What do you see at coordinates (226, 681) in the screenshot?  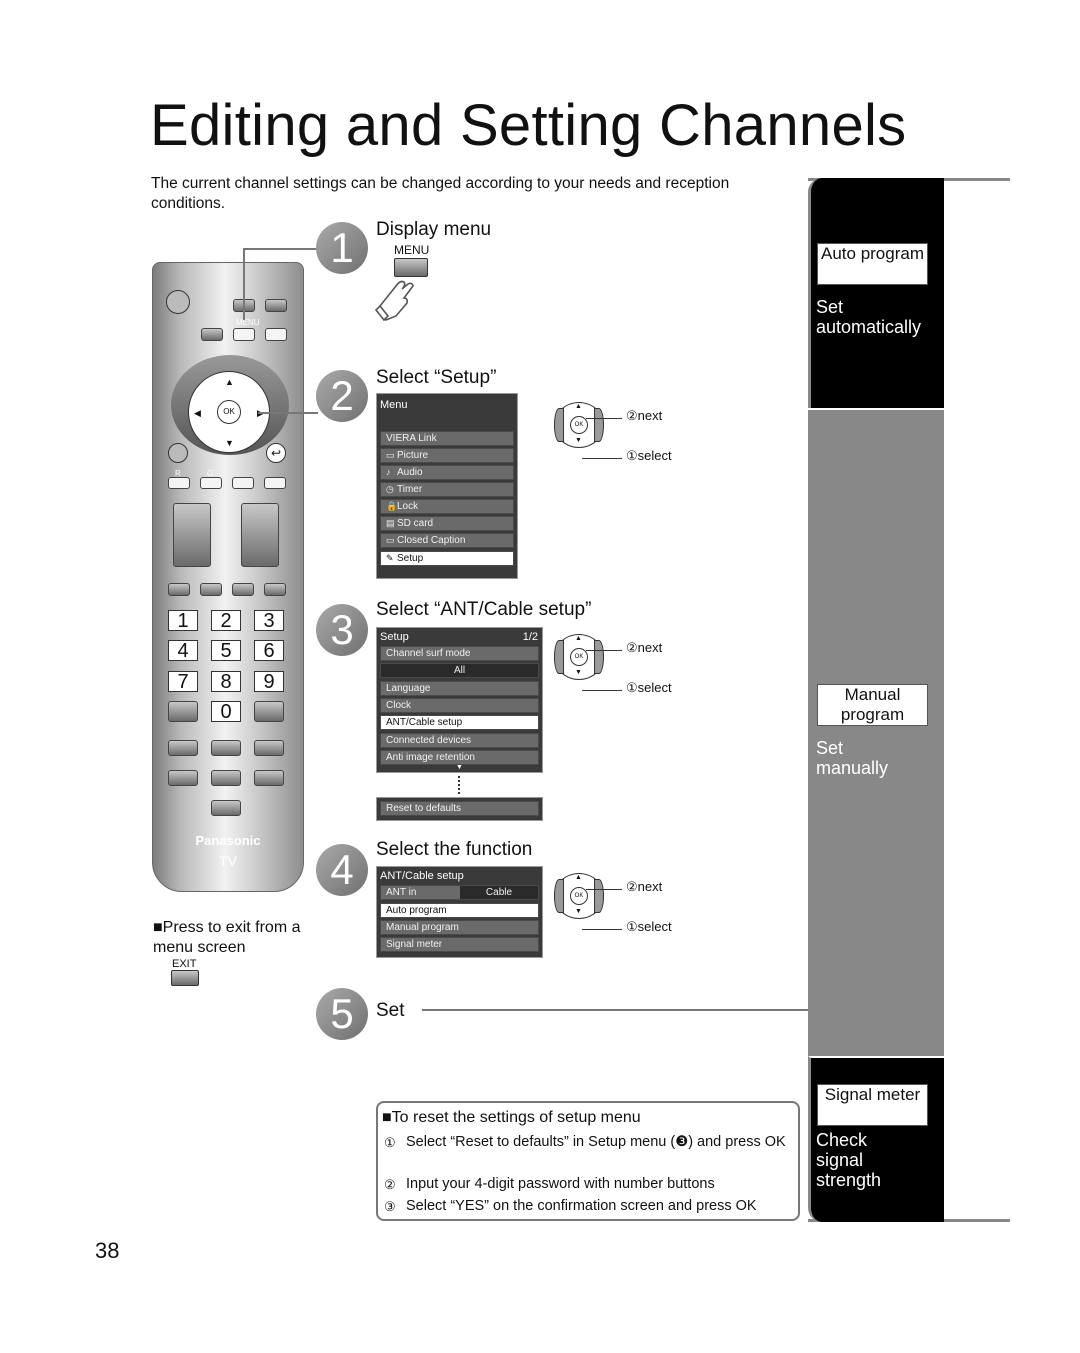 I see `number-key-8: 8` at bounding box center [226, 681].